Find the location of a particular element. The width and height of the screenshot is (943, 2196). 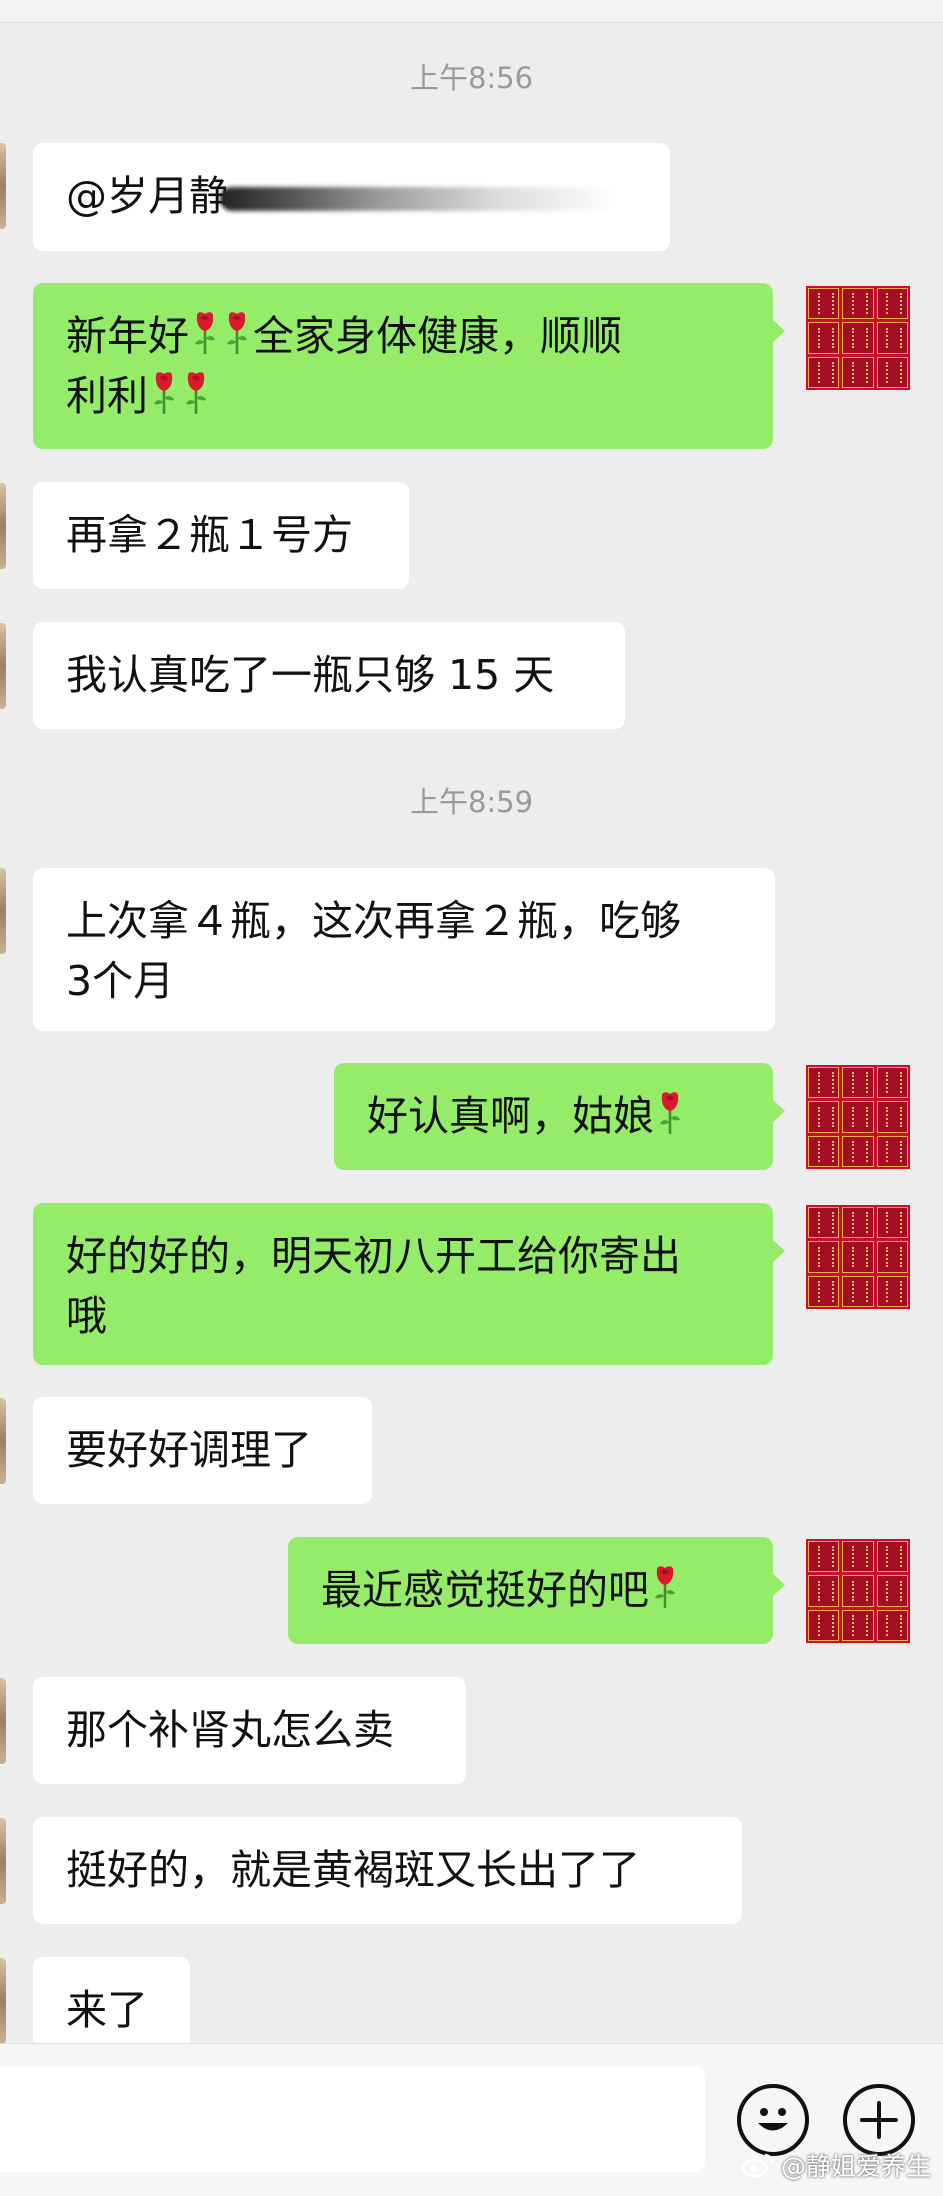

message-input is located at coordinates (352, 2119).